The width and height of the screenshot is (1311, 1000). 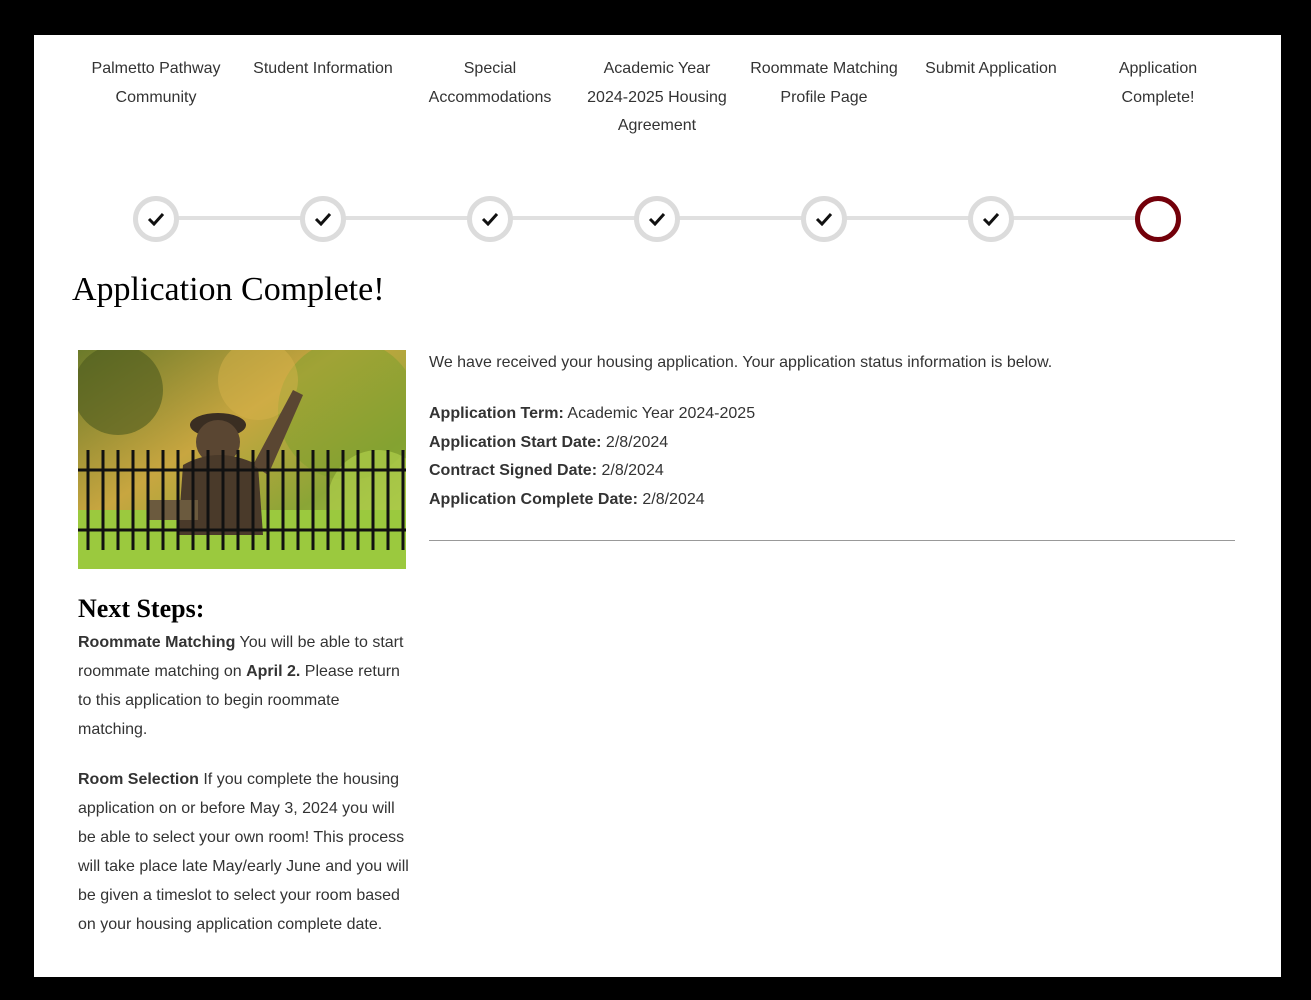 What do you see at coordinates (661, 413) in the screenshot?
I see `status-value: Academic Year 2024-2025` at bounding box center [661, 413].